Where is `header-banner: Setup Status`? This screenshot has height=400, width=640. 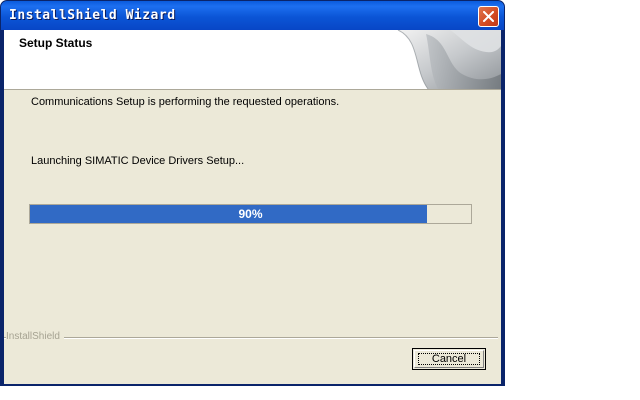
header-banner: Setup Status is located at coordinates (252, 60).